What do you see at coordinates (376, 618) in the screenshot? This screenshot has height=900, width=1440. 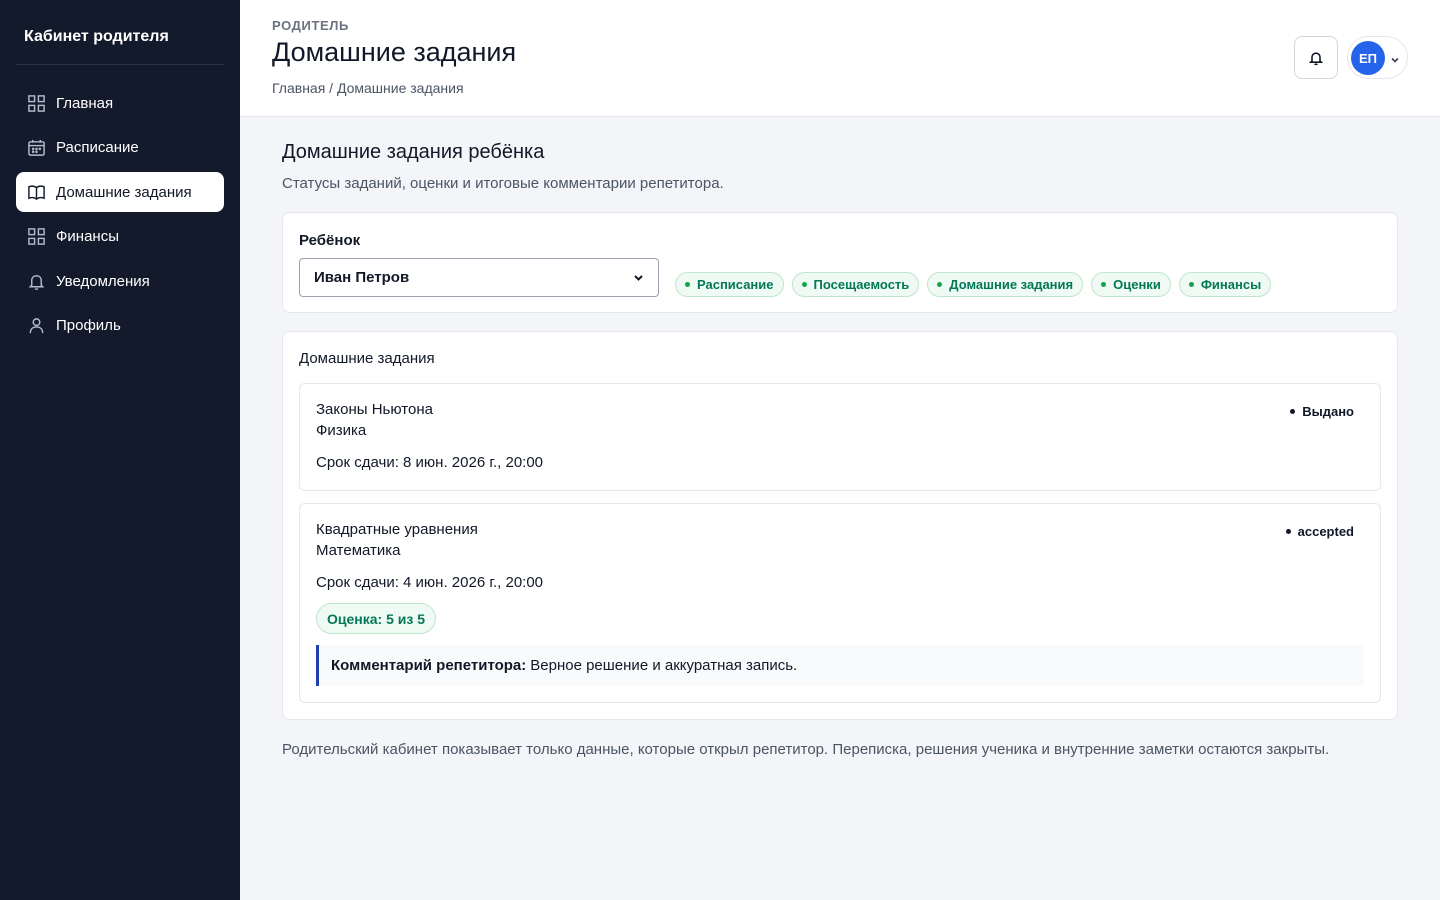 I see `grade-badge: Оценка: 5 из 5` at bounding box center [376, 618].